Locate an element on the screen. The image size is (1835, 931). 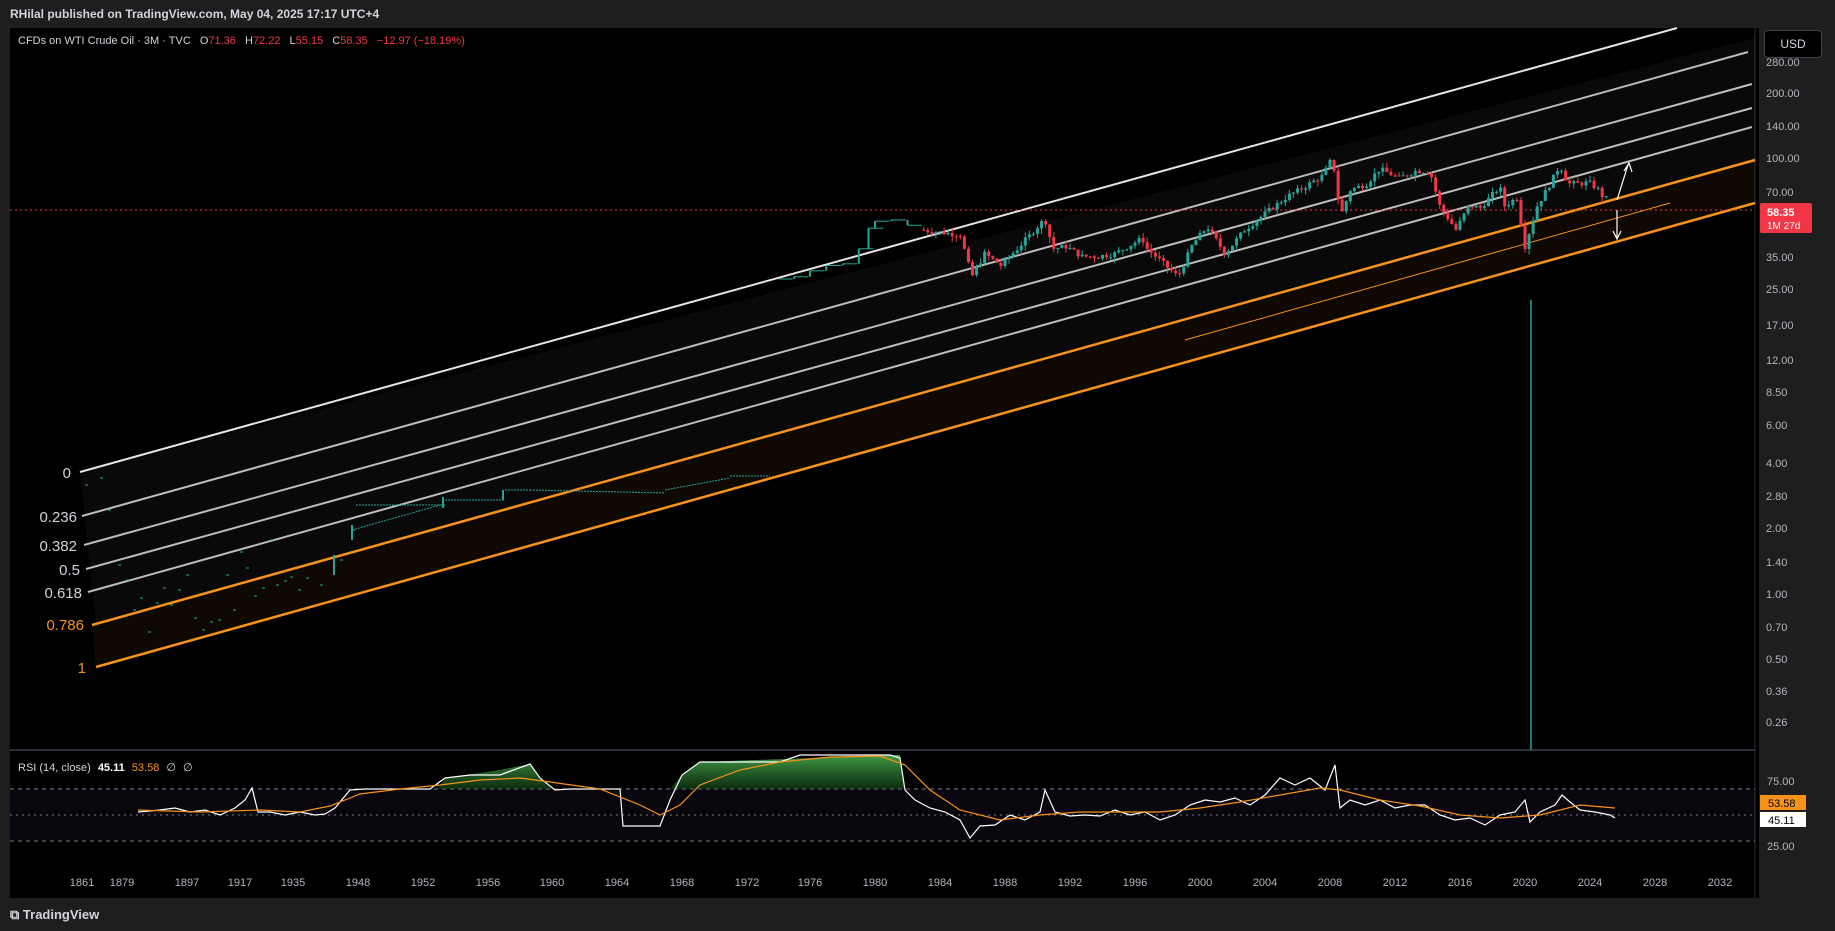
time-tick-label: 1968 is located at coordinates (682, 883).